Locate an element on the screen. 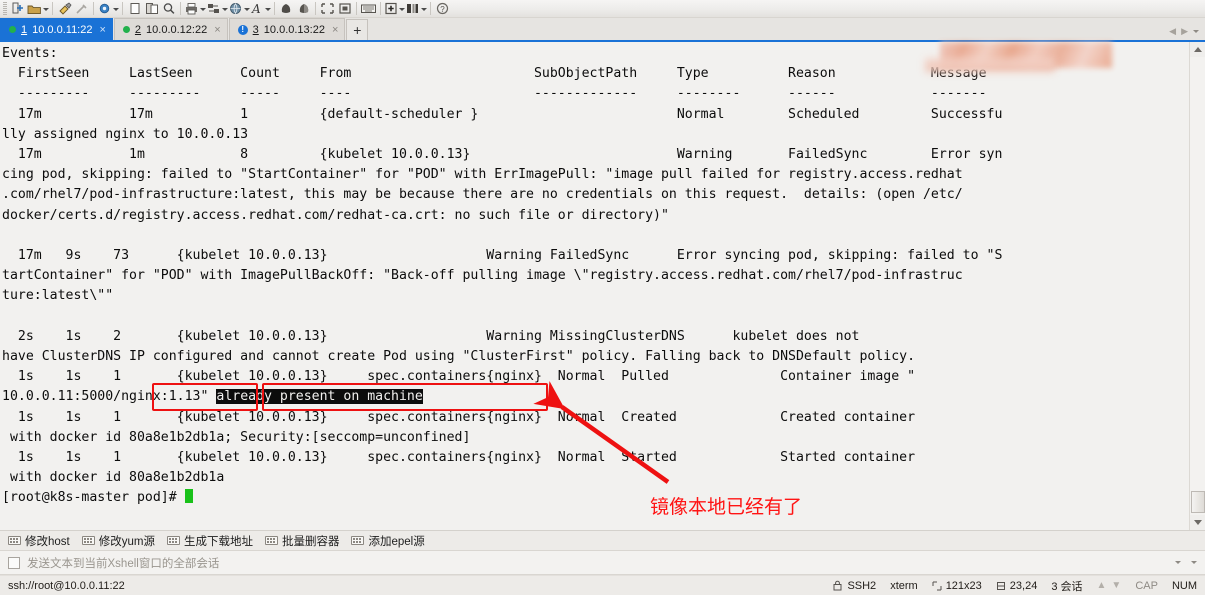 This screenshot has height=595, width=1205. tab-scroll-left-icon: ◀ is located at coordinates (1172, 31).